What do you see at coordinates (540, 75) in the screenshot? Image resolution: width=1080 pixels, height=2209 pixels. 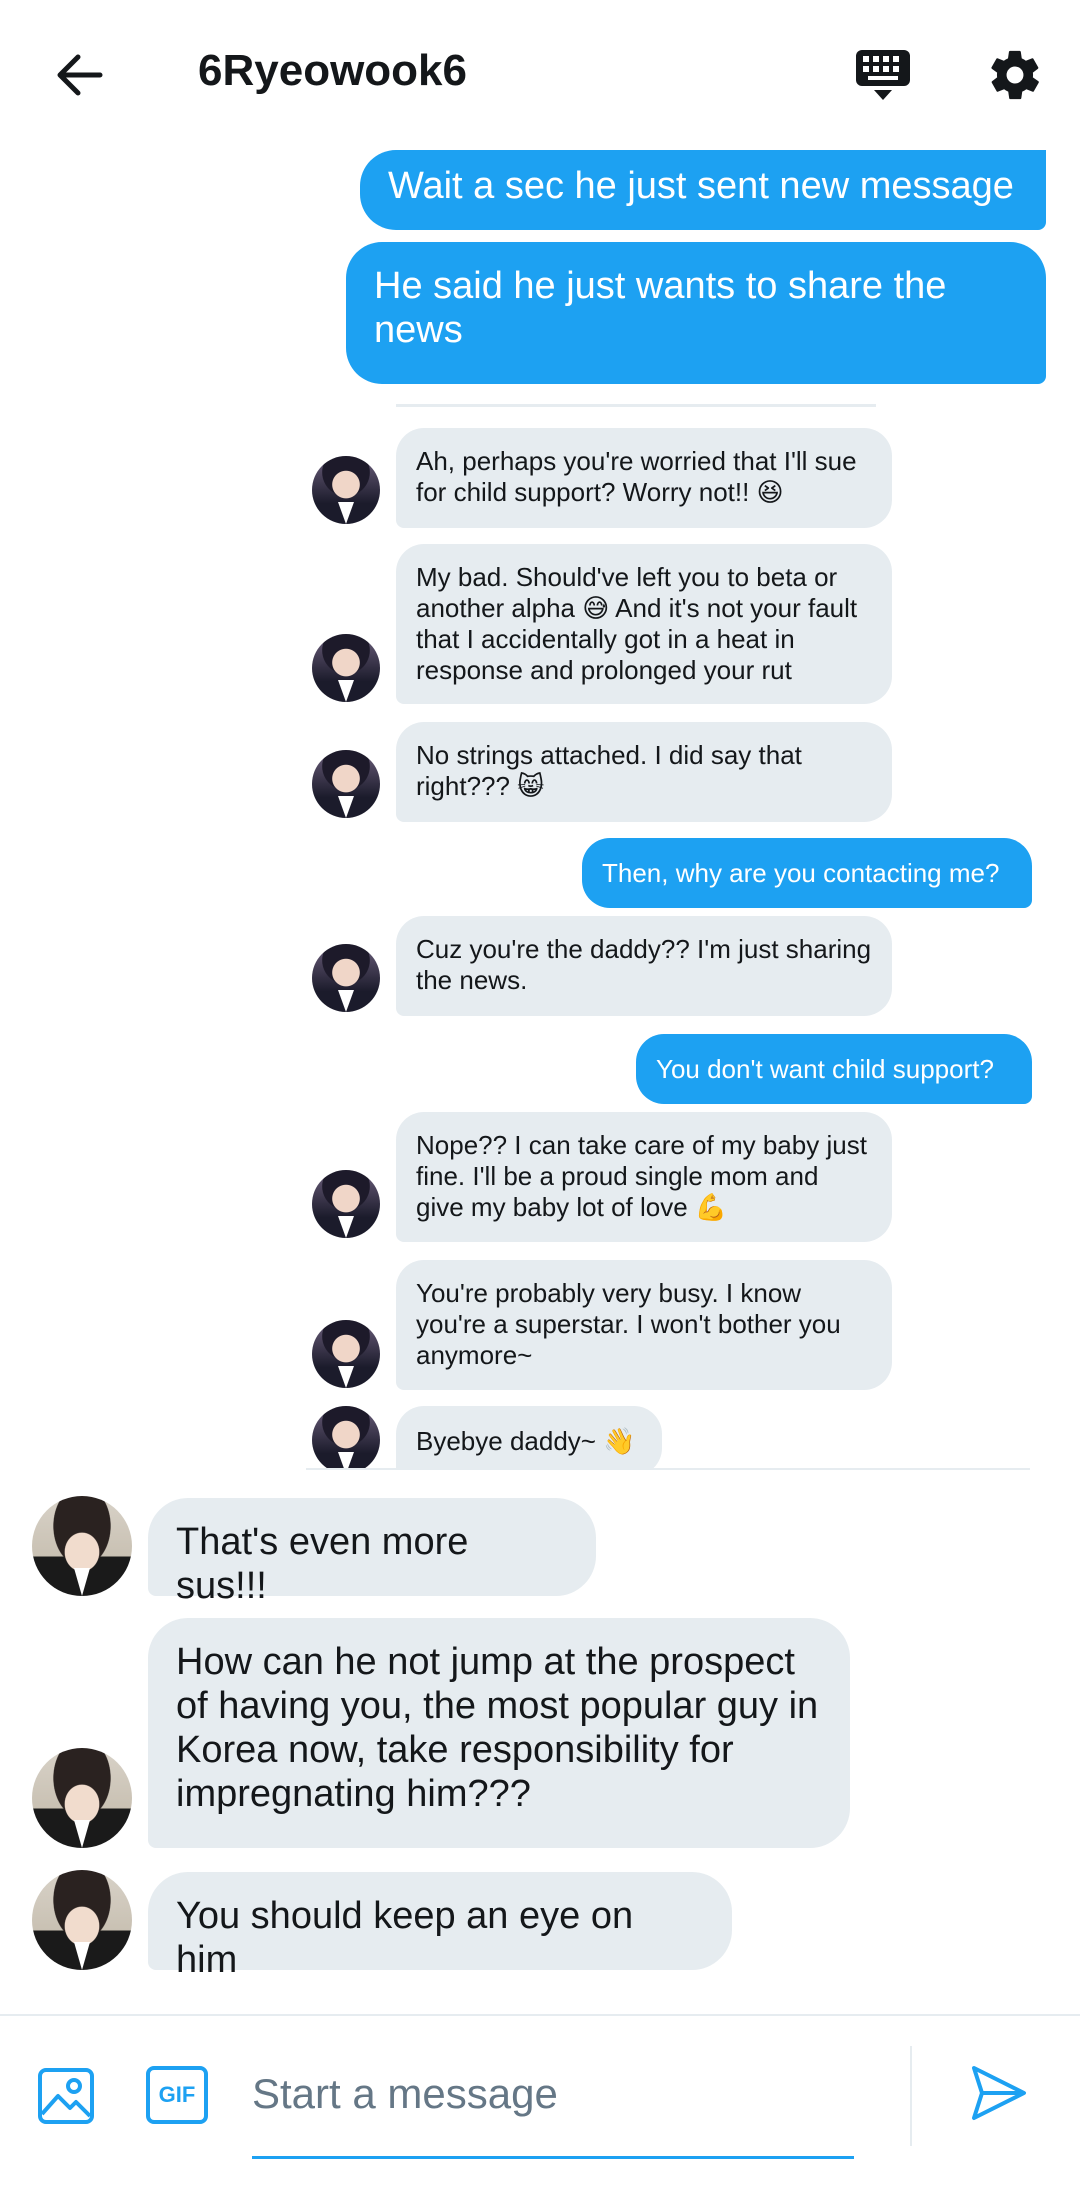 I see `header: 6Ryeowook6` at bounding box center [540, 75].